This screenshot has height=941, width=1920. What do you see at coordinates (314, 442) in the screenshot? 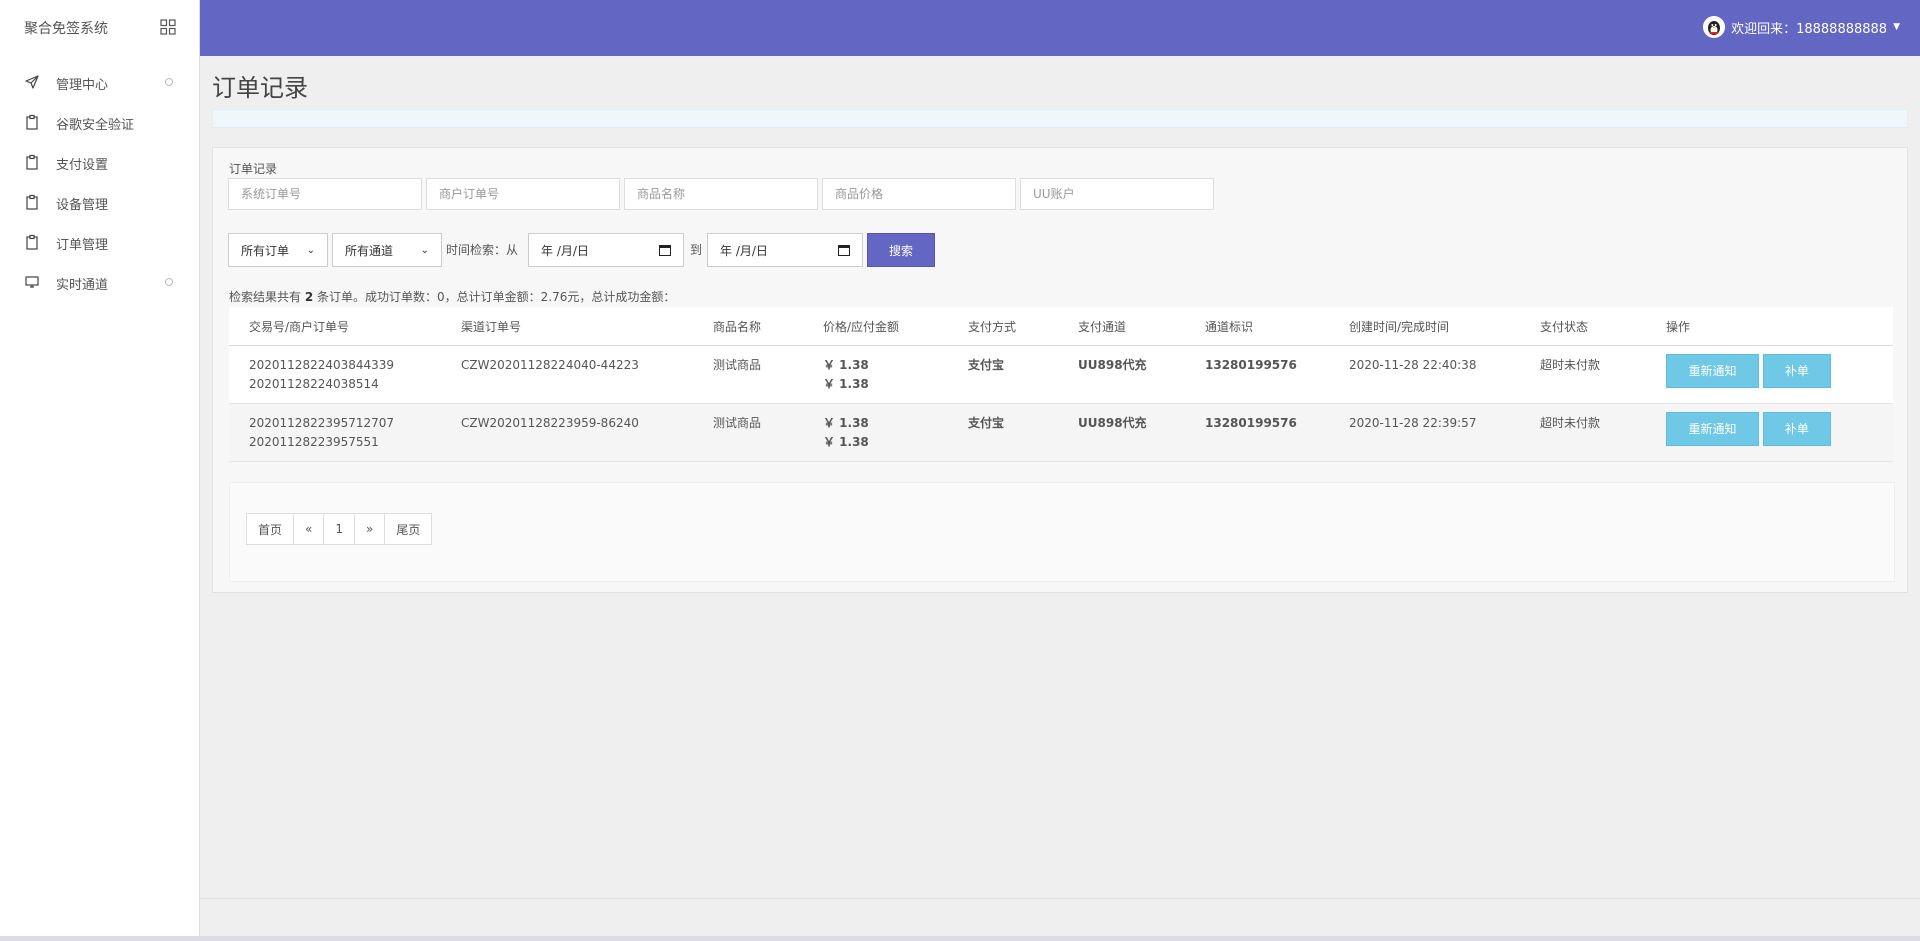
I see `merchant-no: 20201128223957551` at bounding box center [314, 442].